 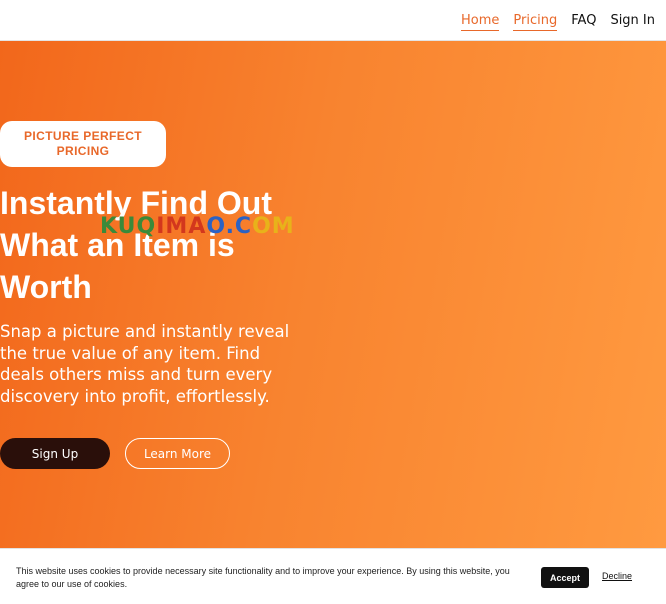 I want to click on nav-sign-in-link: Sign In, so click(x=632, y=22).